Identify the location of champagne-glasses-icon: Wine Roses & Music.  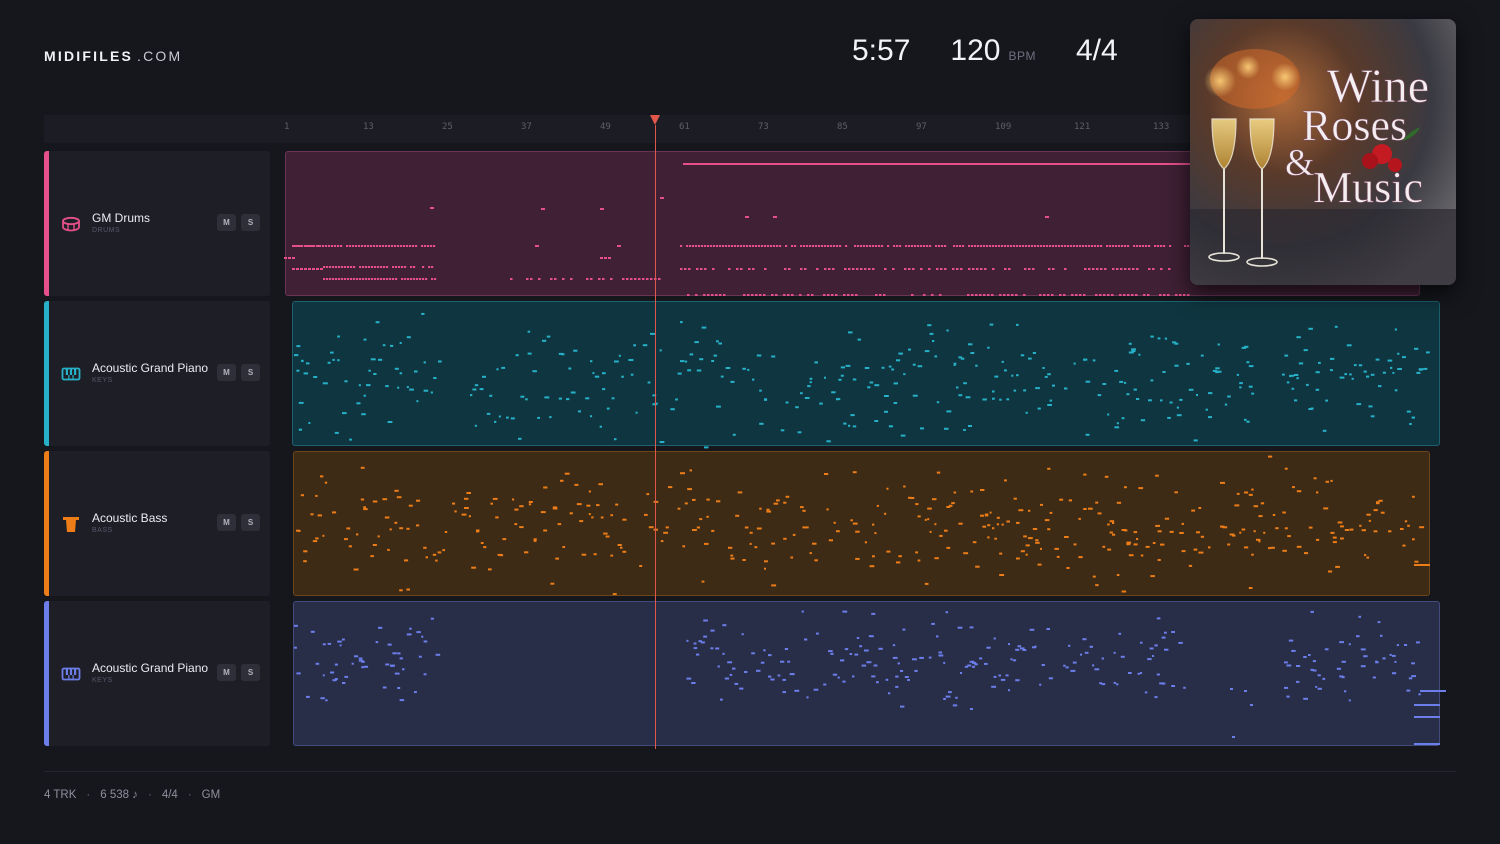
(1323, 152).